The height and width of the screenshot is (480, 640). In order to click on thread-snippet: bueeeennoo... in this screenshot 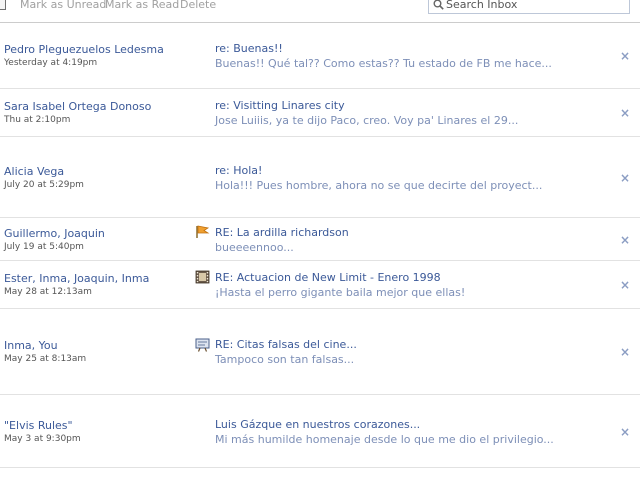, I will do `click(254, 247)`.